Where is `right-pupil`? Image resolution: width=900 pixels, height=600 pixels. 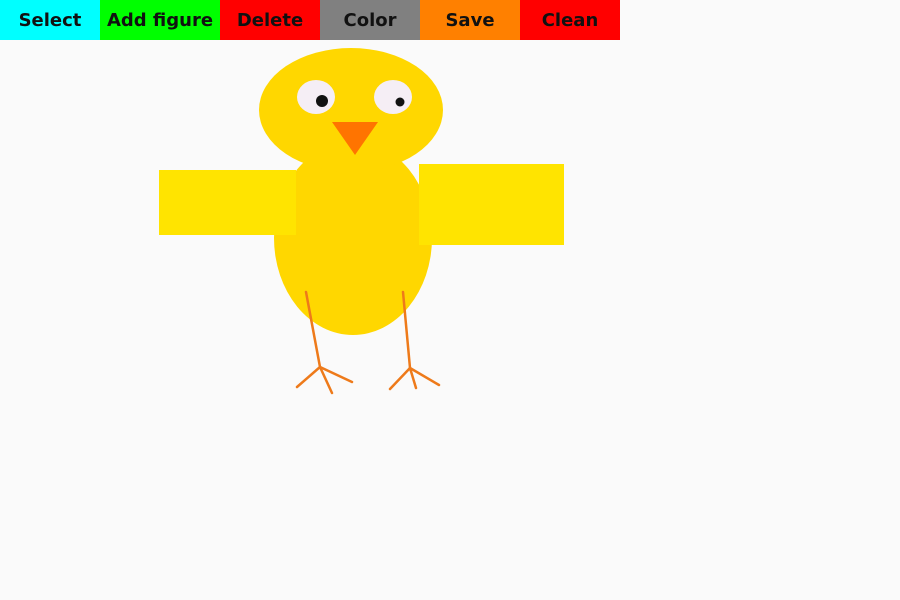 right-pupil is located at coordinates (400, 102).